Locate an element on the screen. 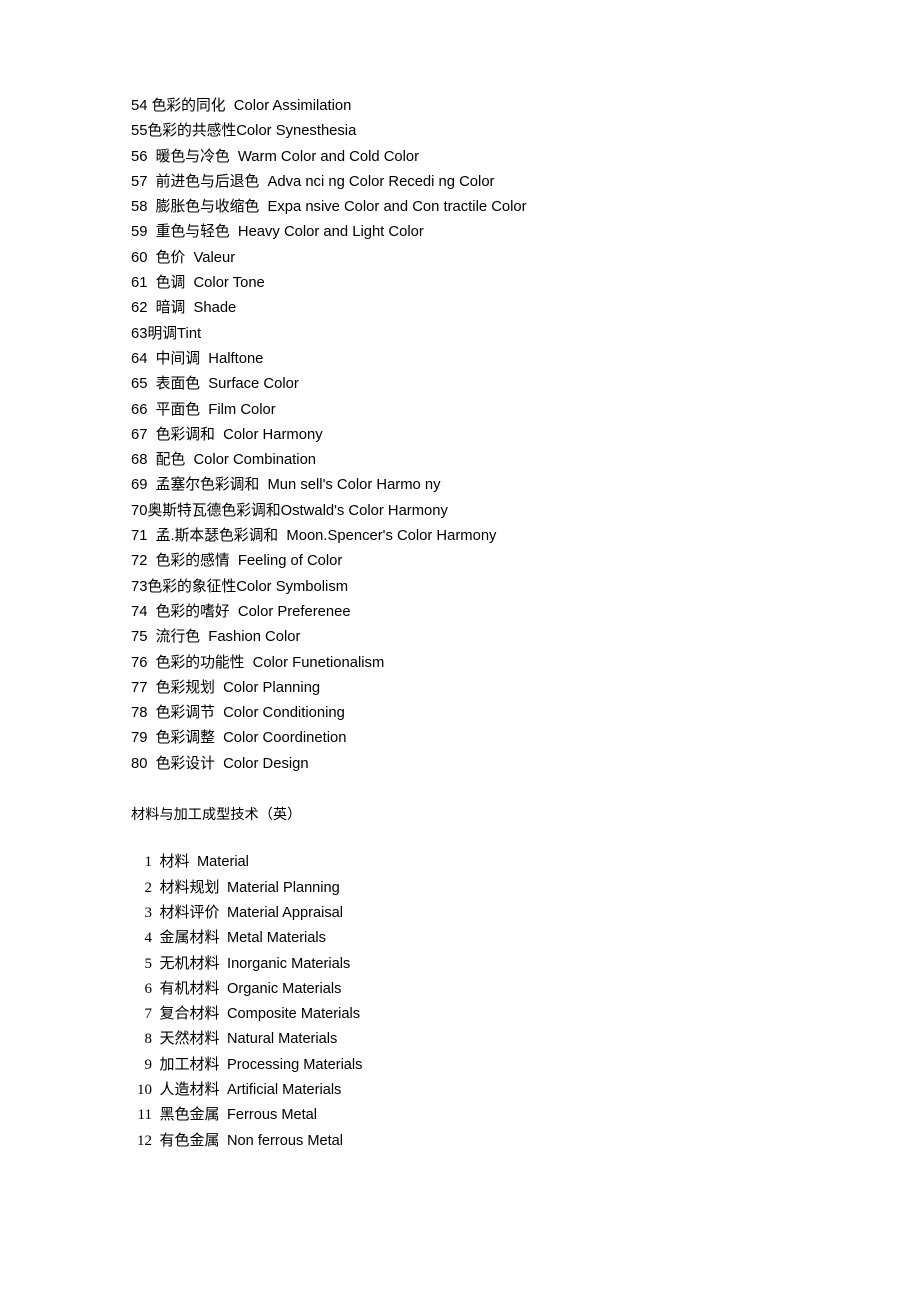  entry-term-zh: 材料规划 is located at coordinates (189, 887).